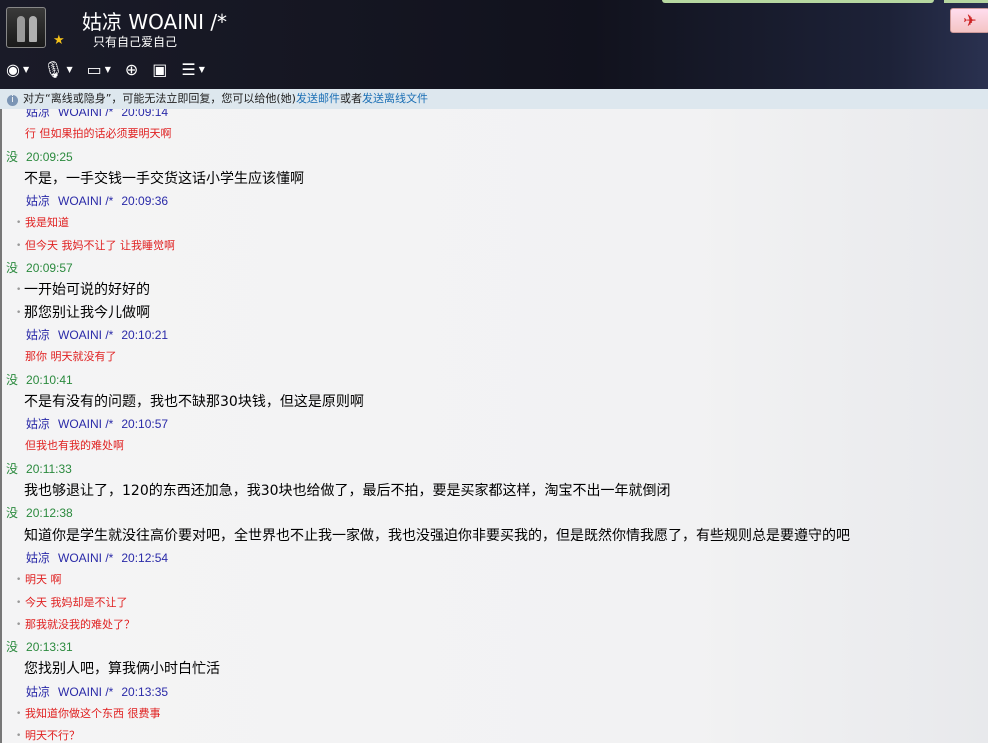 This screenshot has width=988, height=743. Describe the element at coordinates (145, 424) in the screenshot. I see `message-time: 20:10:57` at that location.